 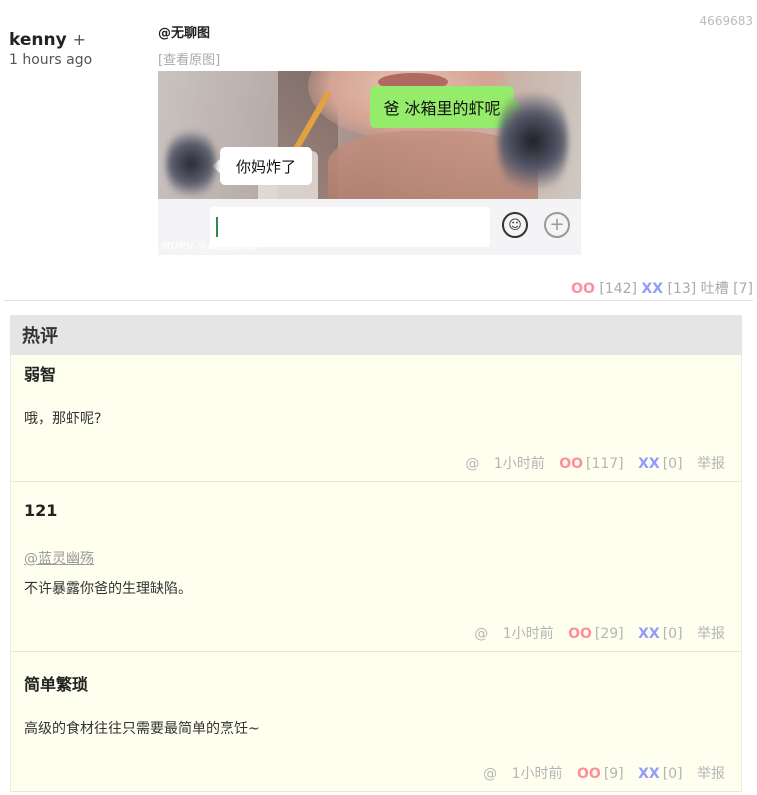 I want to click on source-tag: @无聊图, so click(x=184, y=33).